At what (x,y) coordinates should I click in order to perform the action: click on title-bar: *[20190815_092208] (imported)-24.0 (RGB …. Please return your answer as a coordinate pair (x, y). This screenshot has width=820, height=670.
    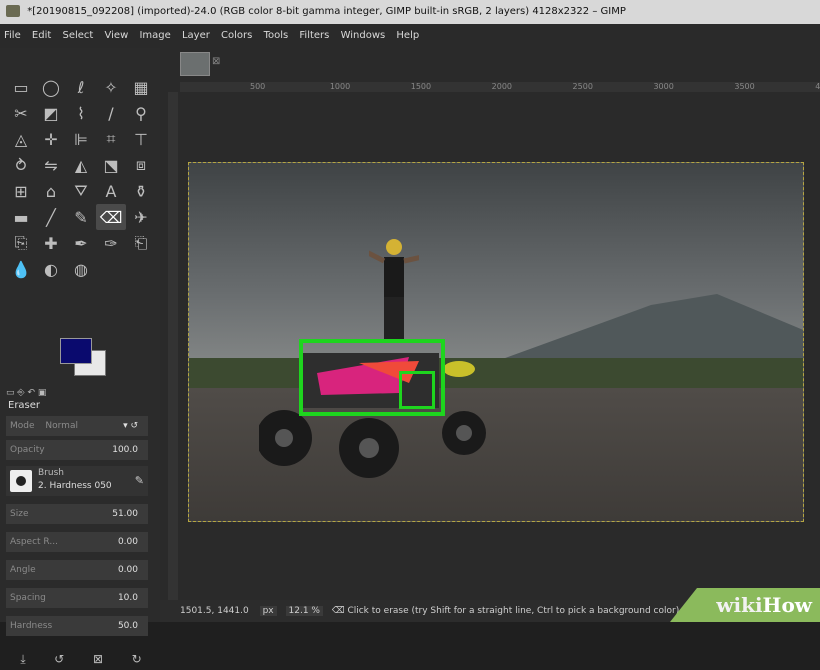
    Looking at the image, I should click on (410, 12).